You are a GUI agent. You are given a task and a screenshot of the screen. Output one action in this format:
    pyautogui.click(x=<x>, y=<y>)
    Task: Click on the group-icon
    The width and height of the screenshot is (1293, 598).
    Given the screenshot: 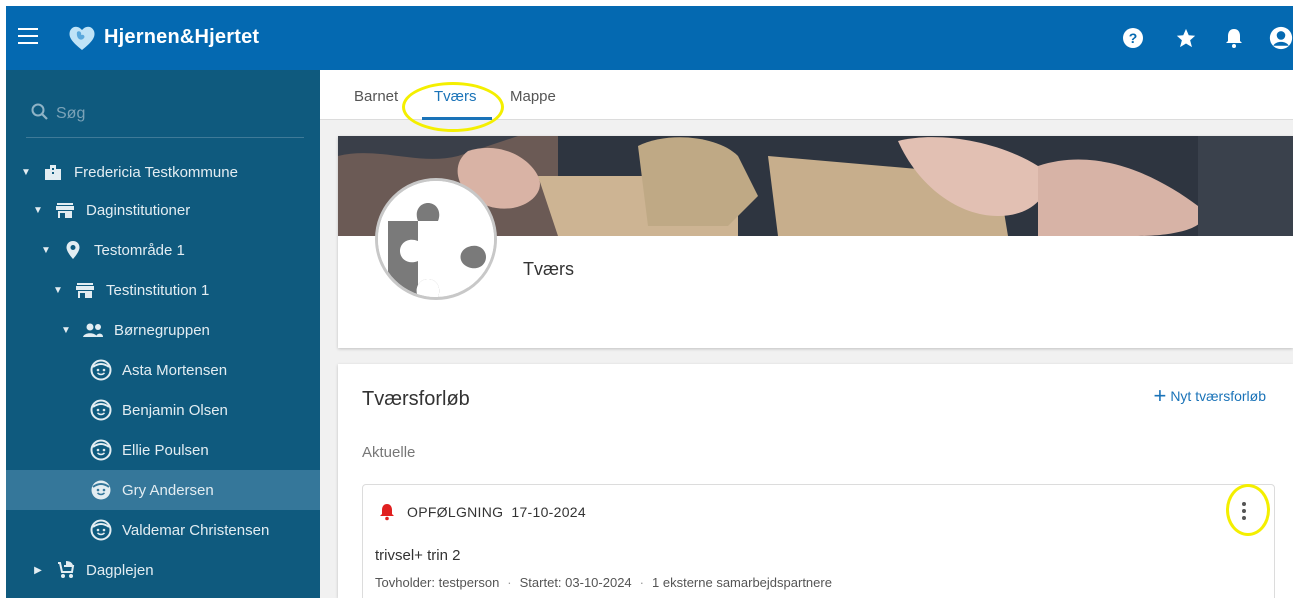 What is the action you would take?
    pyautogui.click(x=93, y=330)
    